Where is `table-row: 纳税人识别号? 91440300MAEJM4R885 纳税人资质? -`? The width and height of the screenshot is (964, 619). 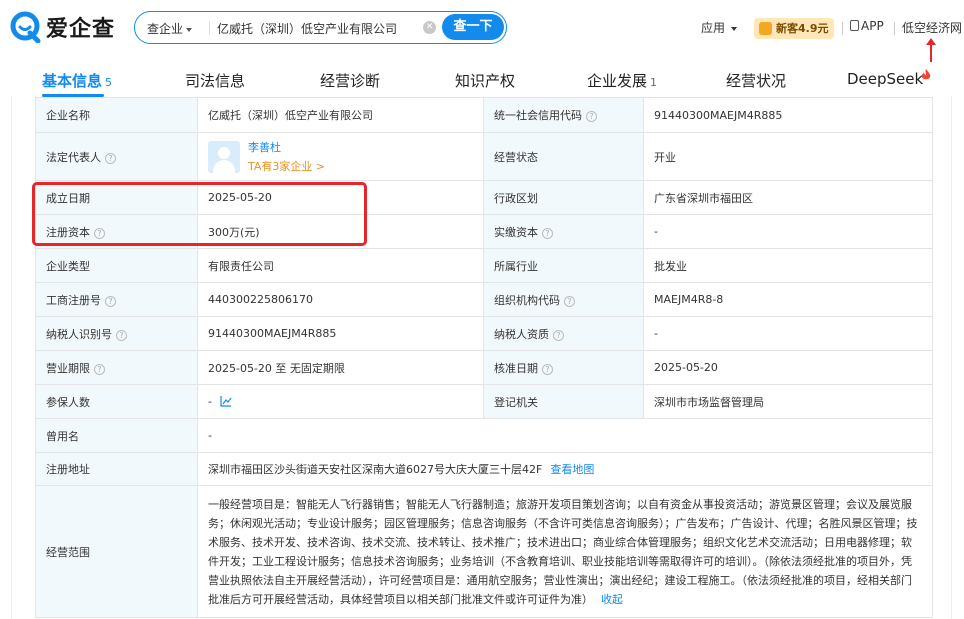 table-row: 纳税人识别号? 91440300MAEJM4R885 纳税人资质? - is located at coordinates (484, 333).